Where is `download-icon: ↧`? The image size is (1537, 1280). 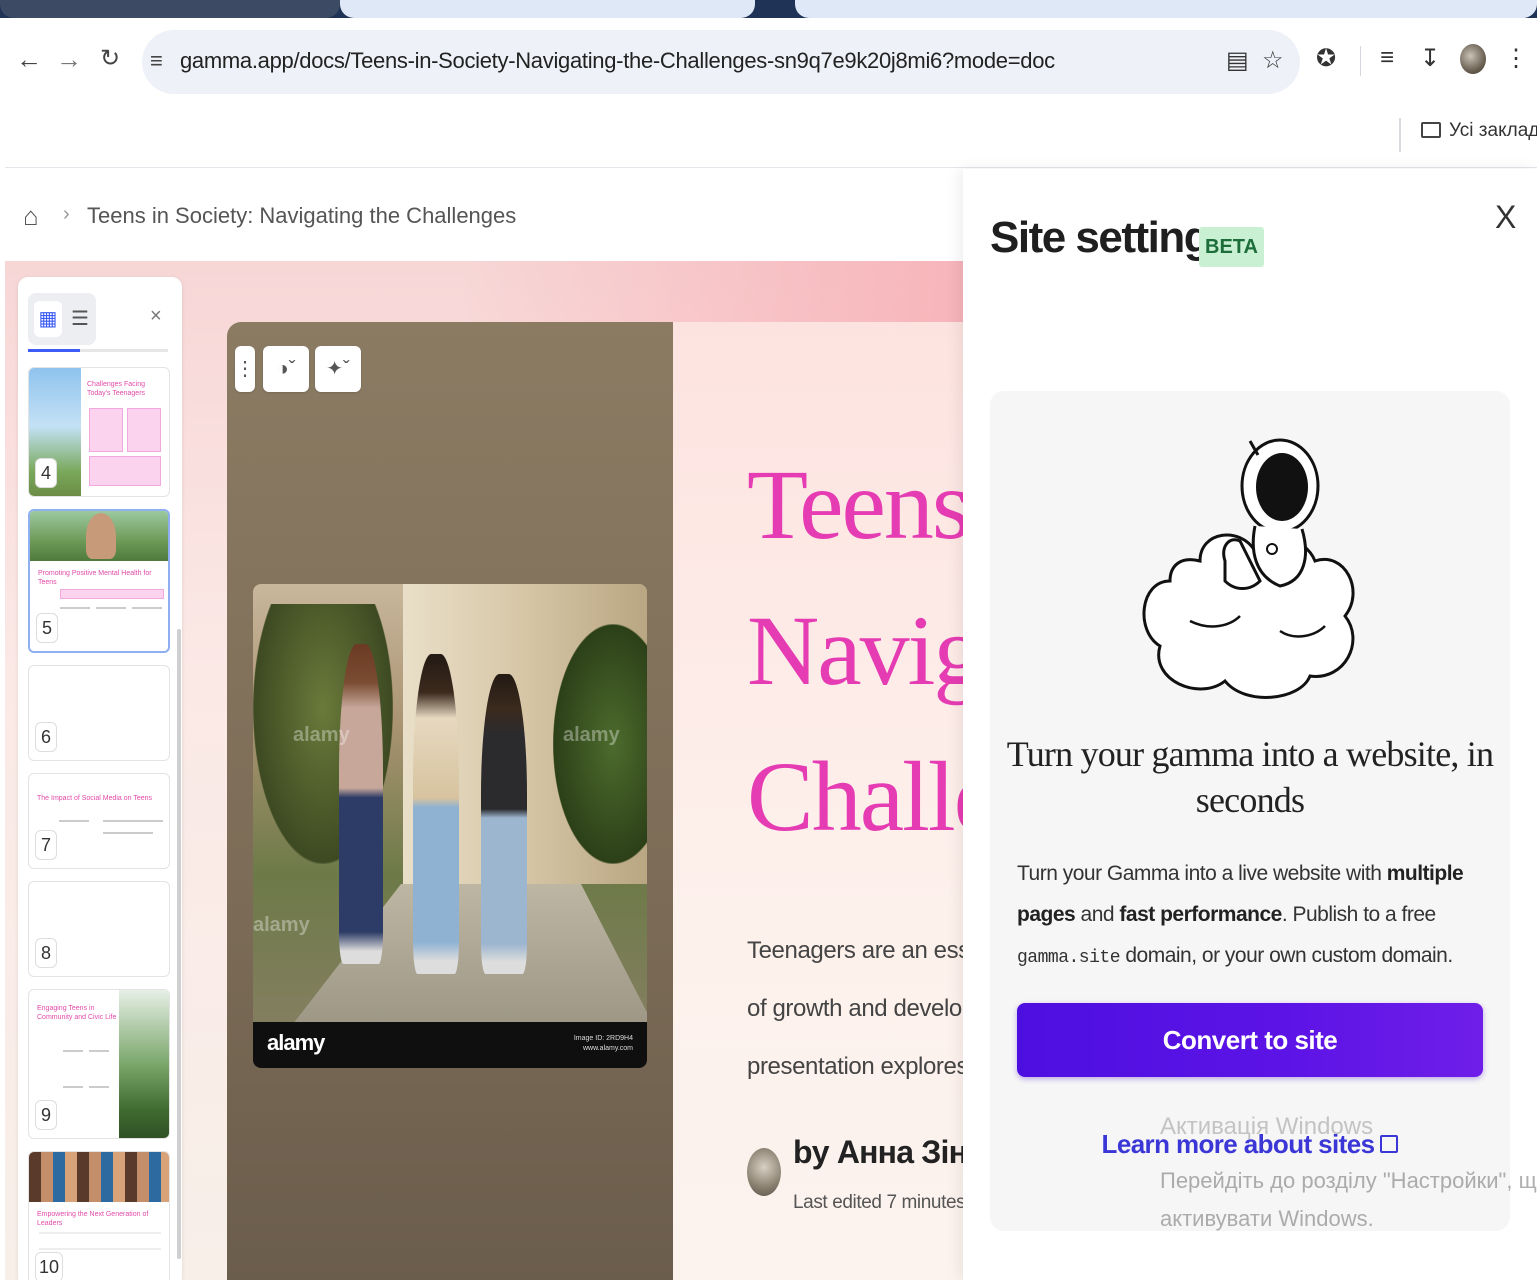 download-icon: ↧ is located at coordinates (1430, 58).